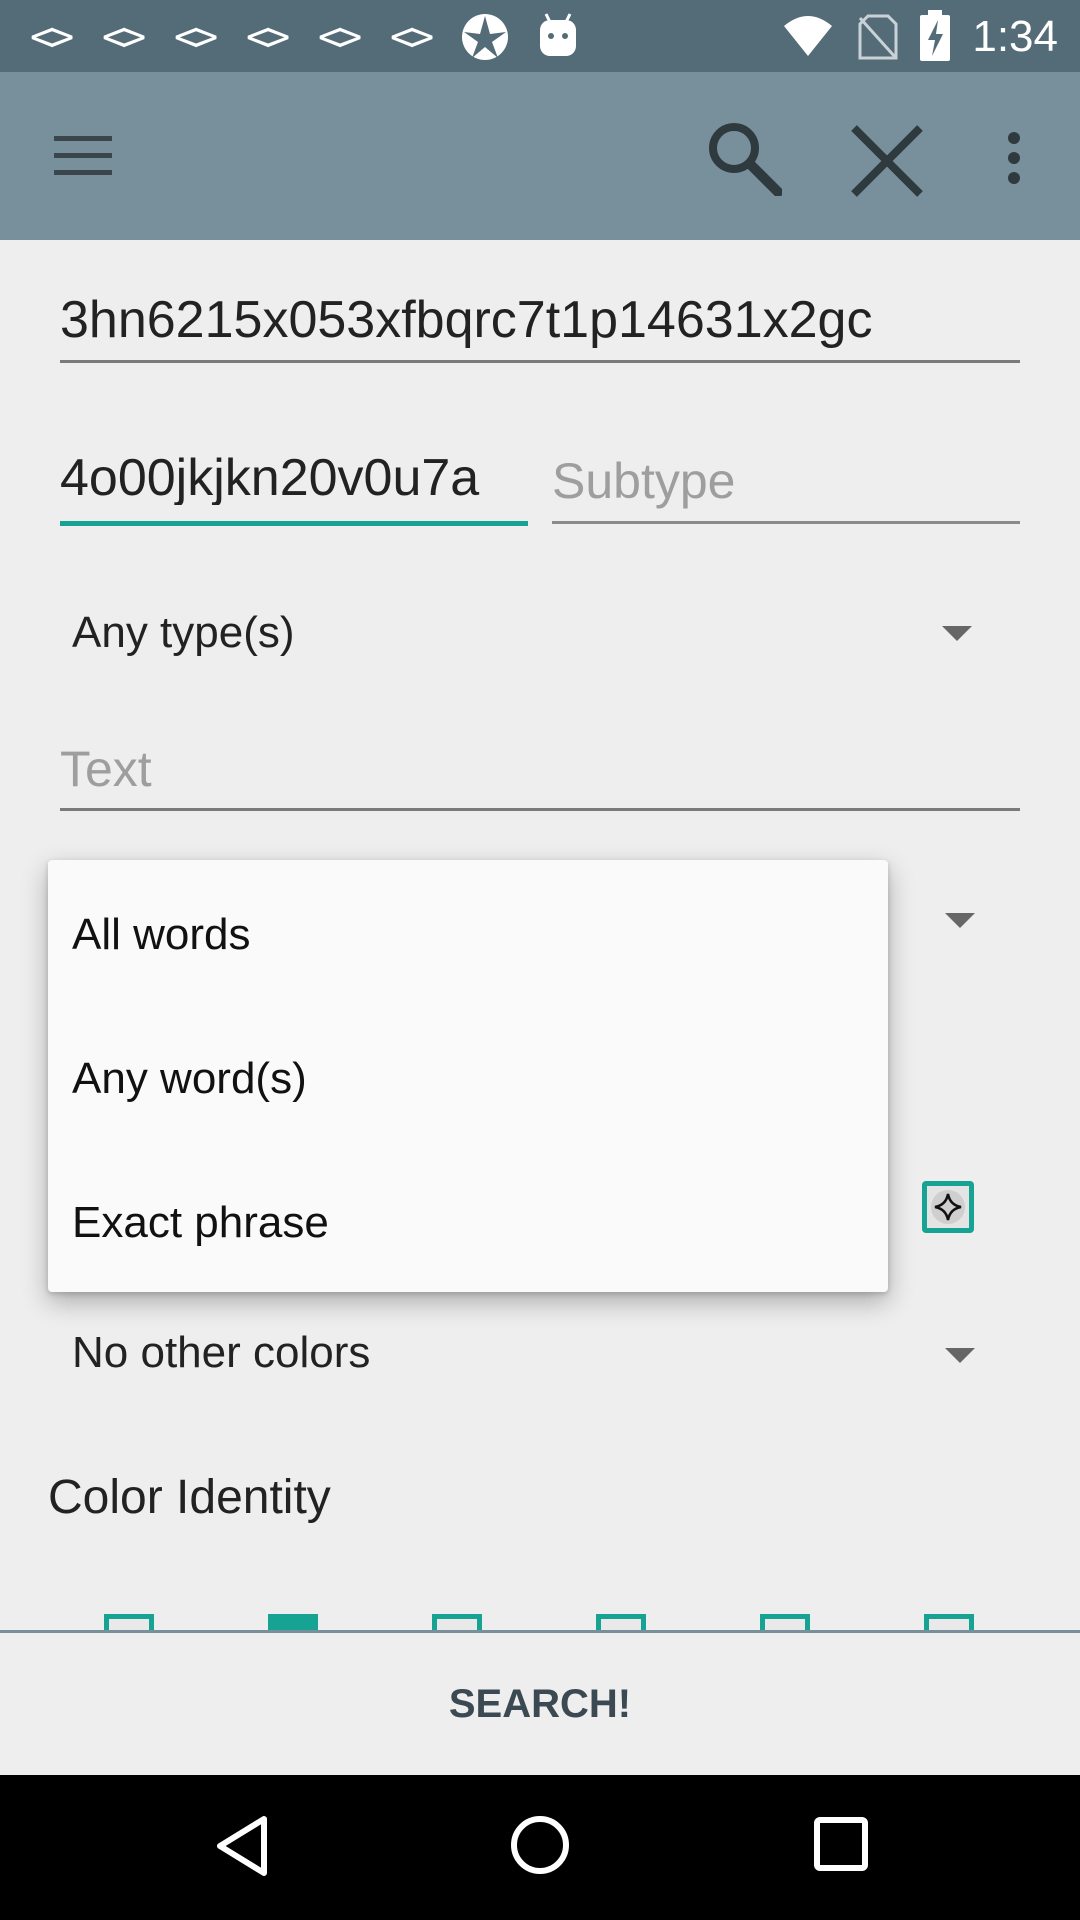  What do you see at coordinates (457, 1622) in the screenshot?
I see `color-identity-black-checkbox` at bounding box center [457, 1622].